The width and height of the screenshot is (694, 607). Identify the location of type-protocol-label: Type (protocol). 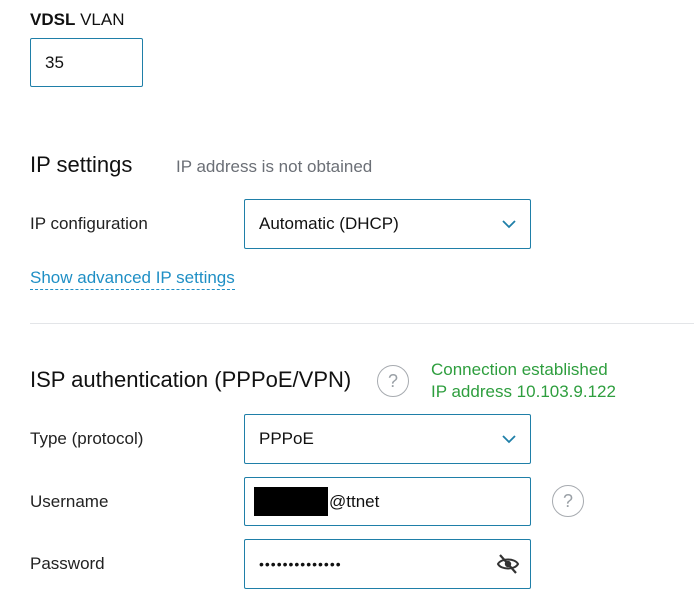
(87, 438).